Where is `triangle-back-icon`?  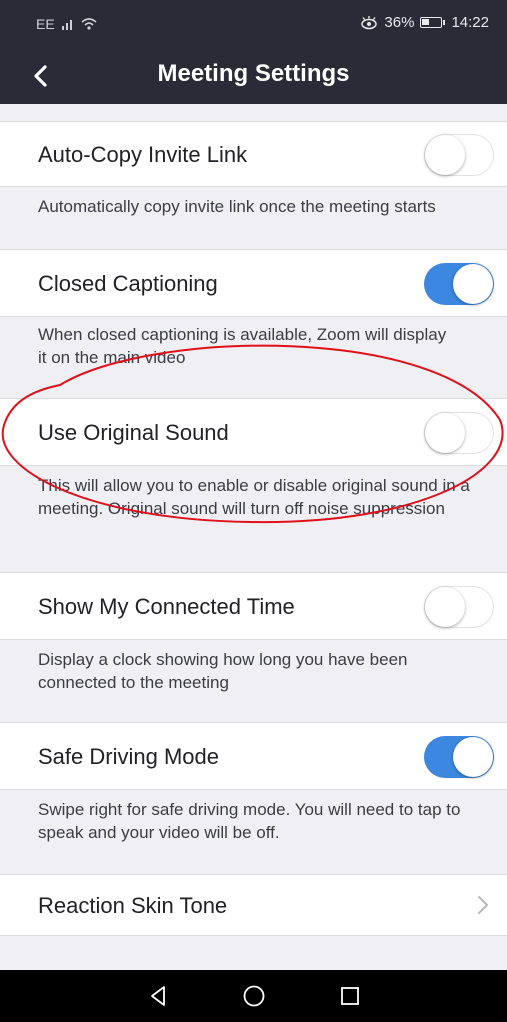
triangle-back-icon is located at coordinates (158, 996).